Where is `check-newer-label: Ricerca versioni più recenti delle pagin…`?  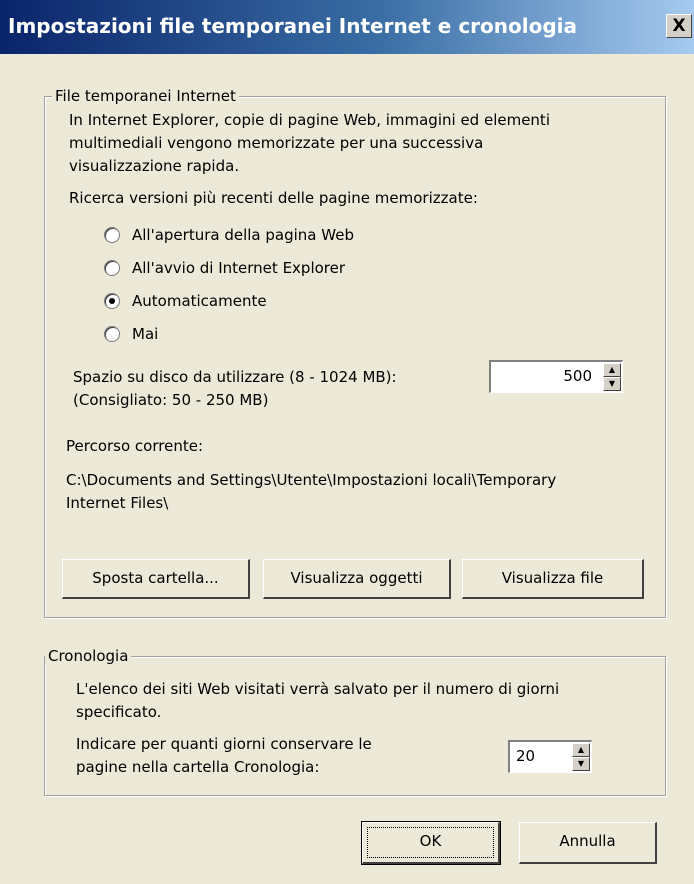 check-newer-label: Ricerca versioni più recenti delle pagin… is located at coordinates (273, 198).